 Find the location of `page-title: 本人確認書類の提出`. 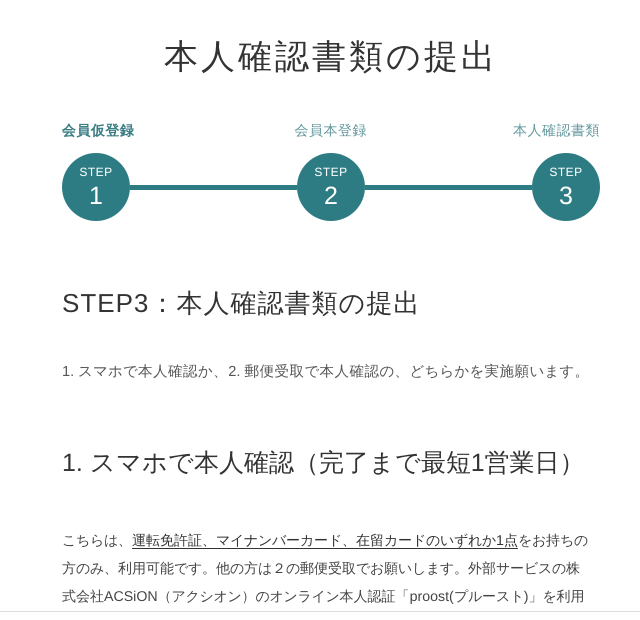

page-title: 本人確認書類の提出 is located at coordinates (331, 57).